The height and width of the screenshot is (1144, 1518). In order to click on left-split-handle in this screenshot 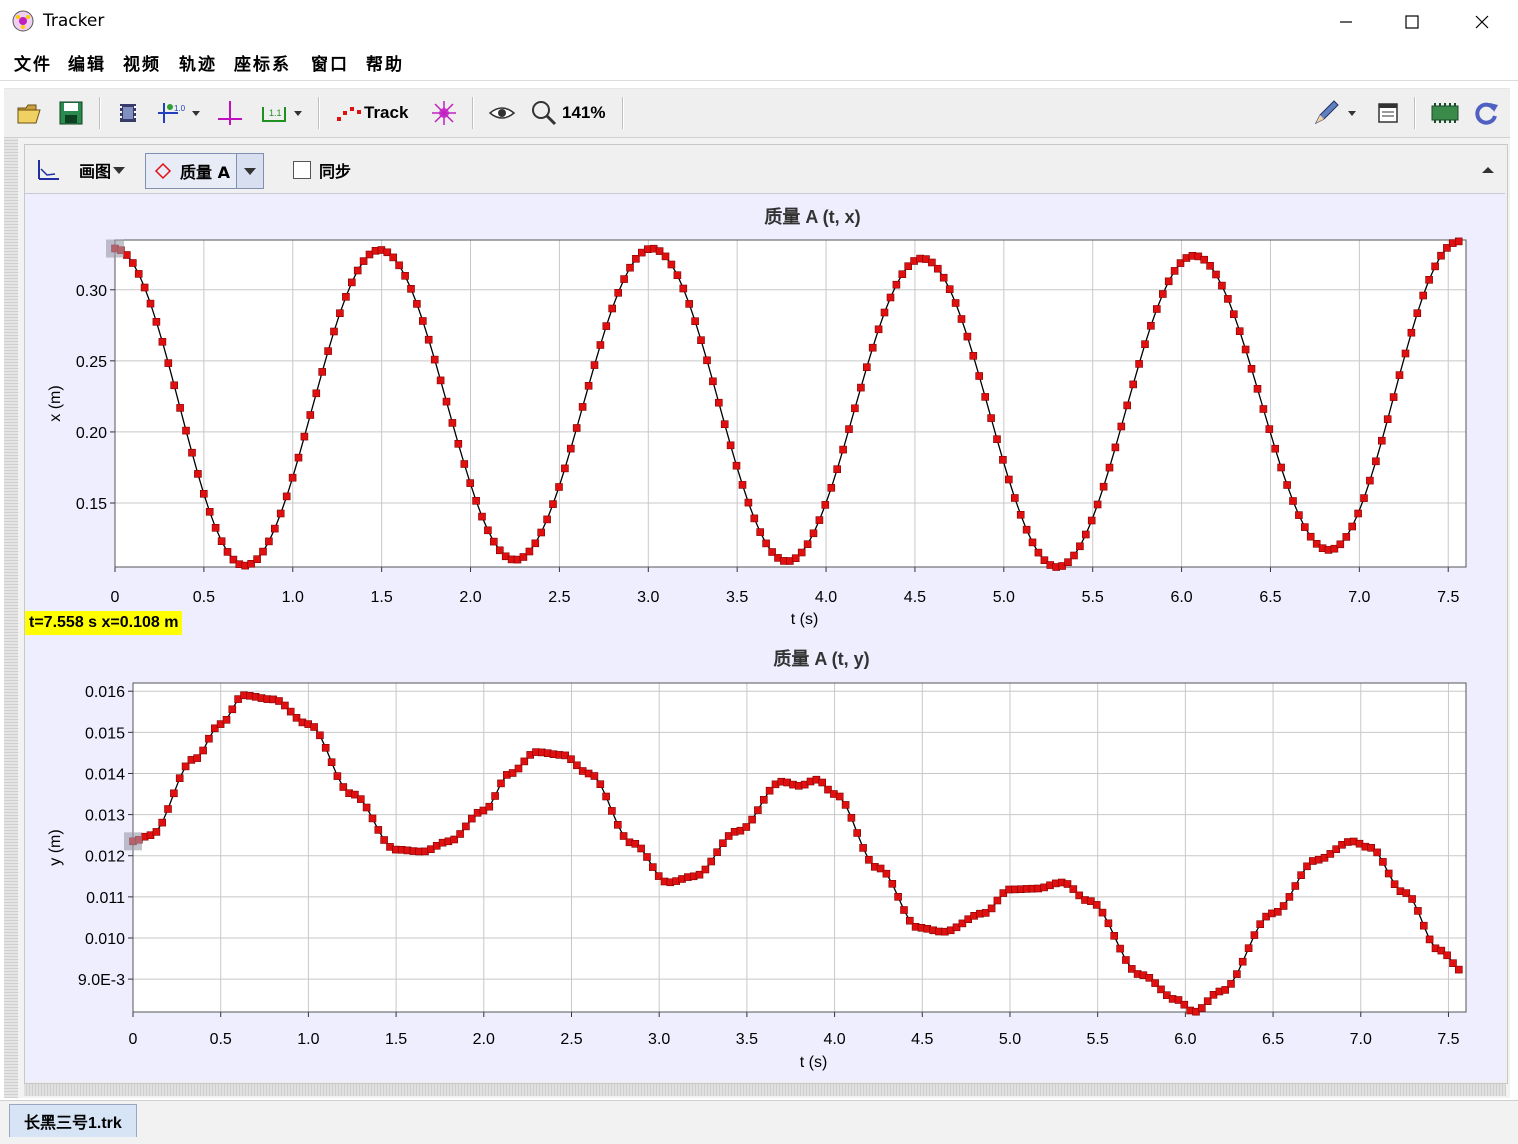, I will do `click(11, 618)`.